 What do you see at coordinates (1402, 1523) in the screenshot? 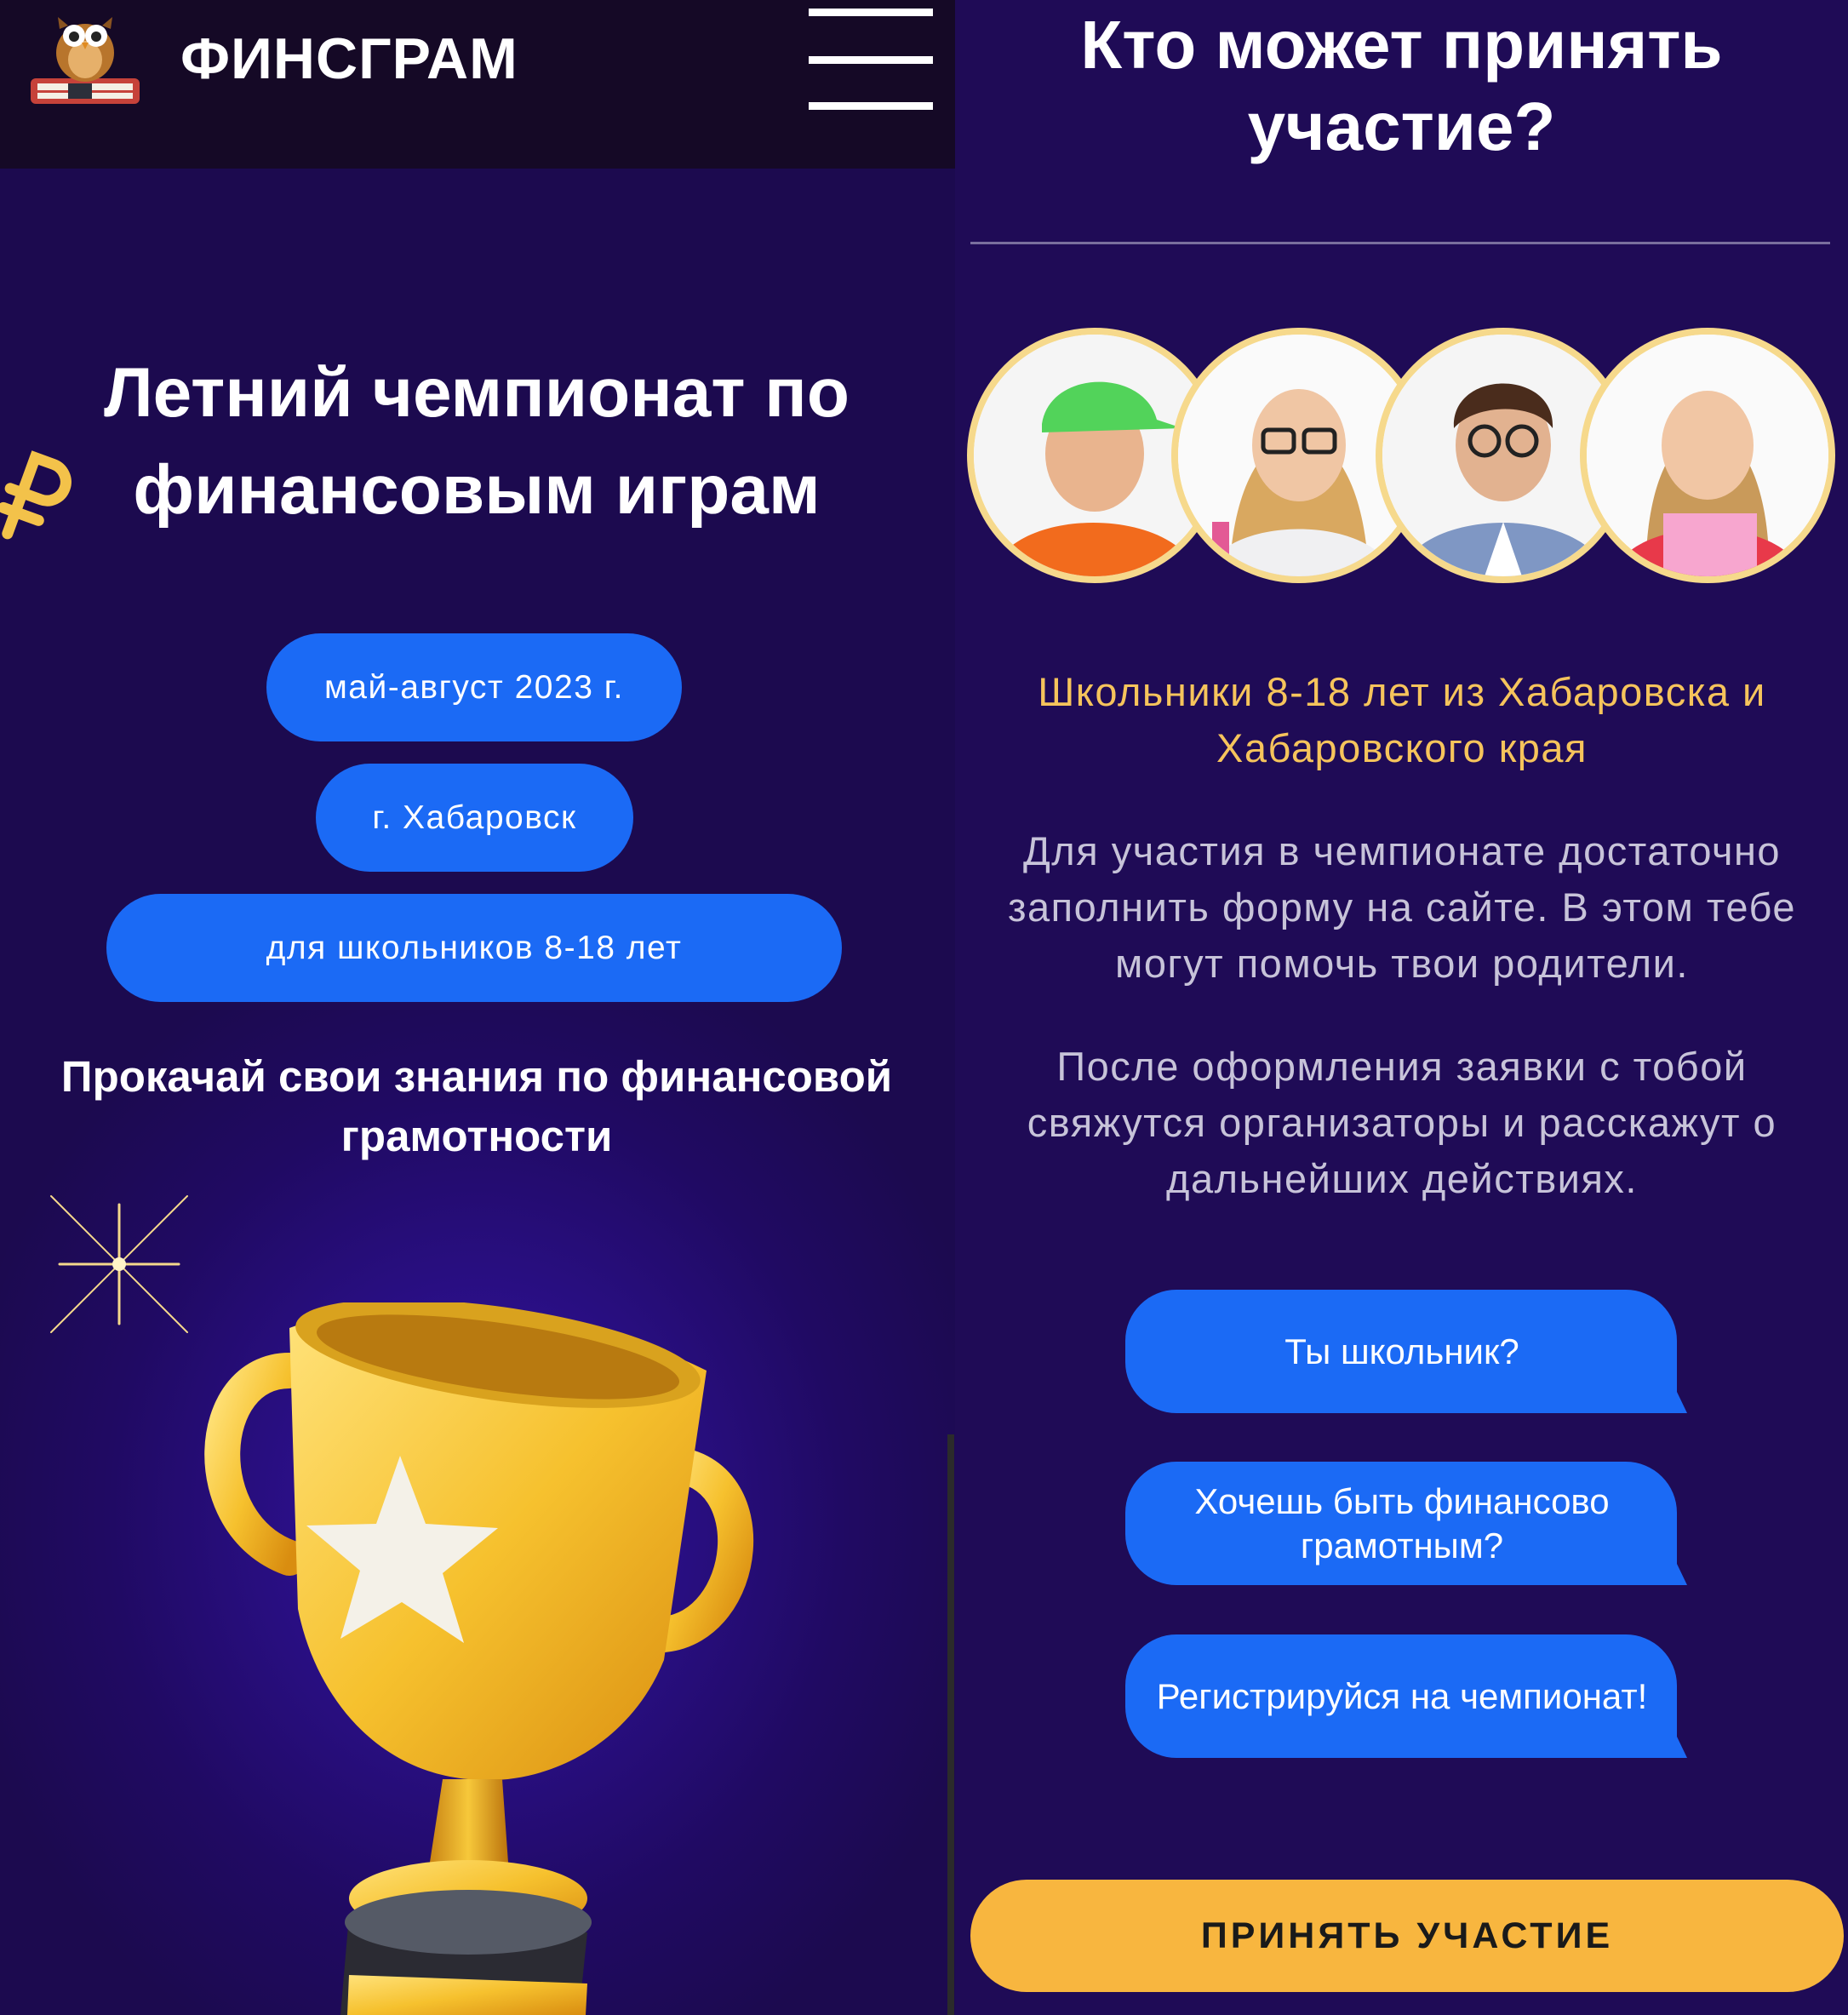
I see `chat-bubble-text: Хочешь быть финансово грамотным?` at bounding box center [1402, 1523].